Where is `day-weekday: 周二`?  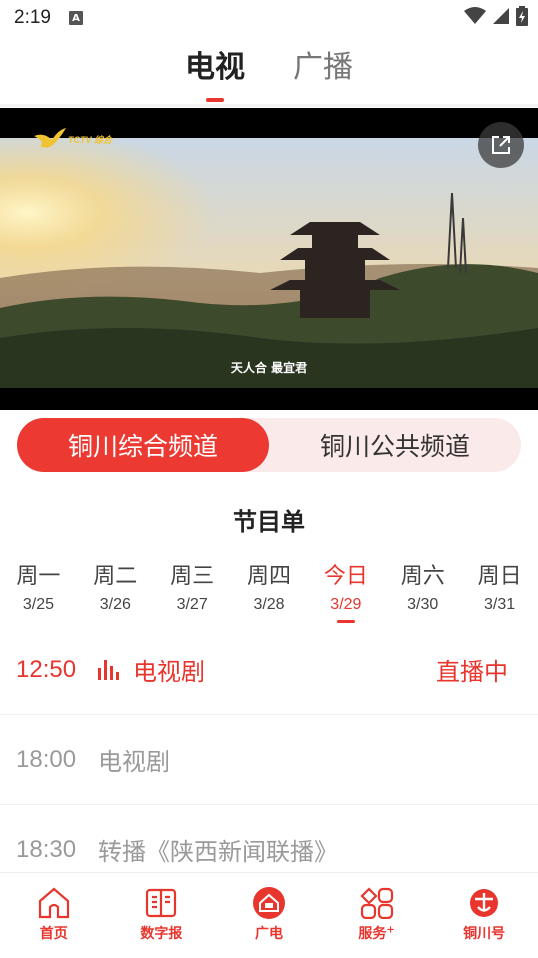 day-weekday: 周二 is located at coordinates (115, 576).